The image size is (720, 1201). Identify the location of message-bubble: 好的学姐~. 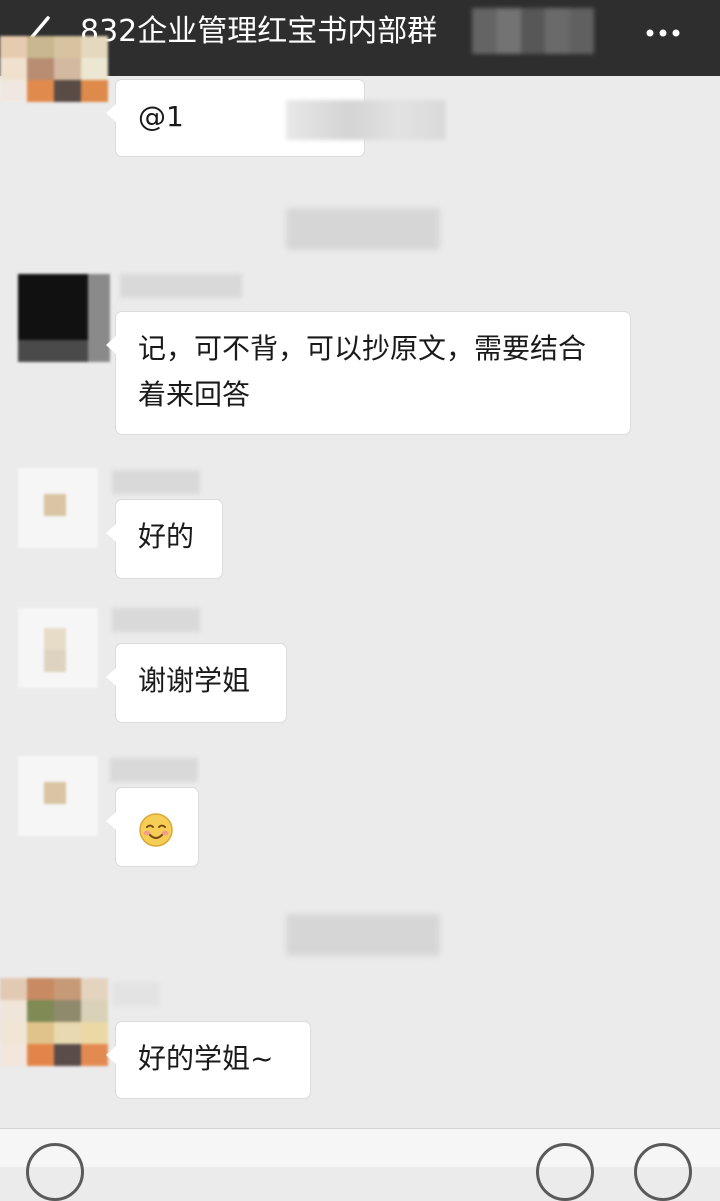
(208, 1060).